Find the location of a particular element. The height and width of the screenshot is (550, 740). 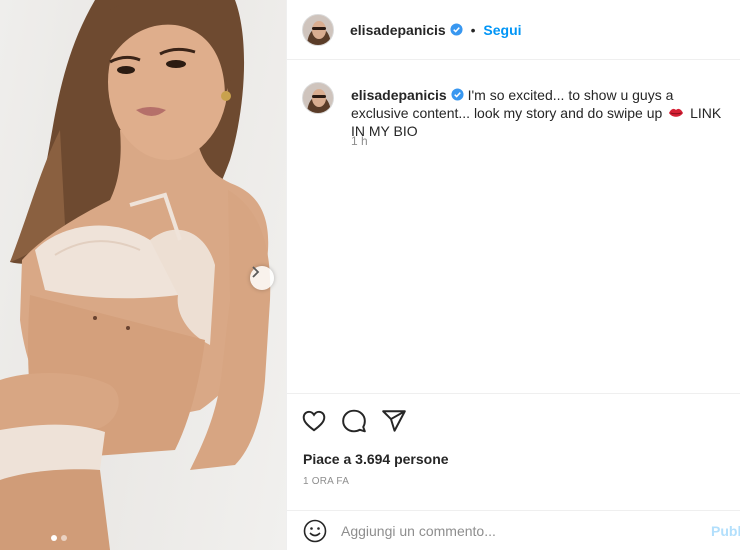

carousel-indicator is located at coordinates (143, 538).